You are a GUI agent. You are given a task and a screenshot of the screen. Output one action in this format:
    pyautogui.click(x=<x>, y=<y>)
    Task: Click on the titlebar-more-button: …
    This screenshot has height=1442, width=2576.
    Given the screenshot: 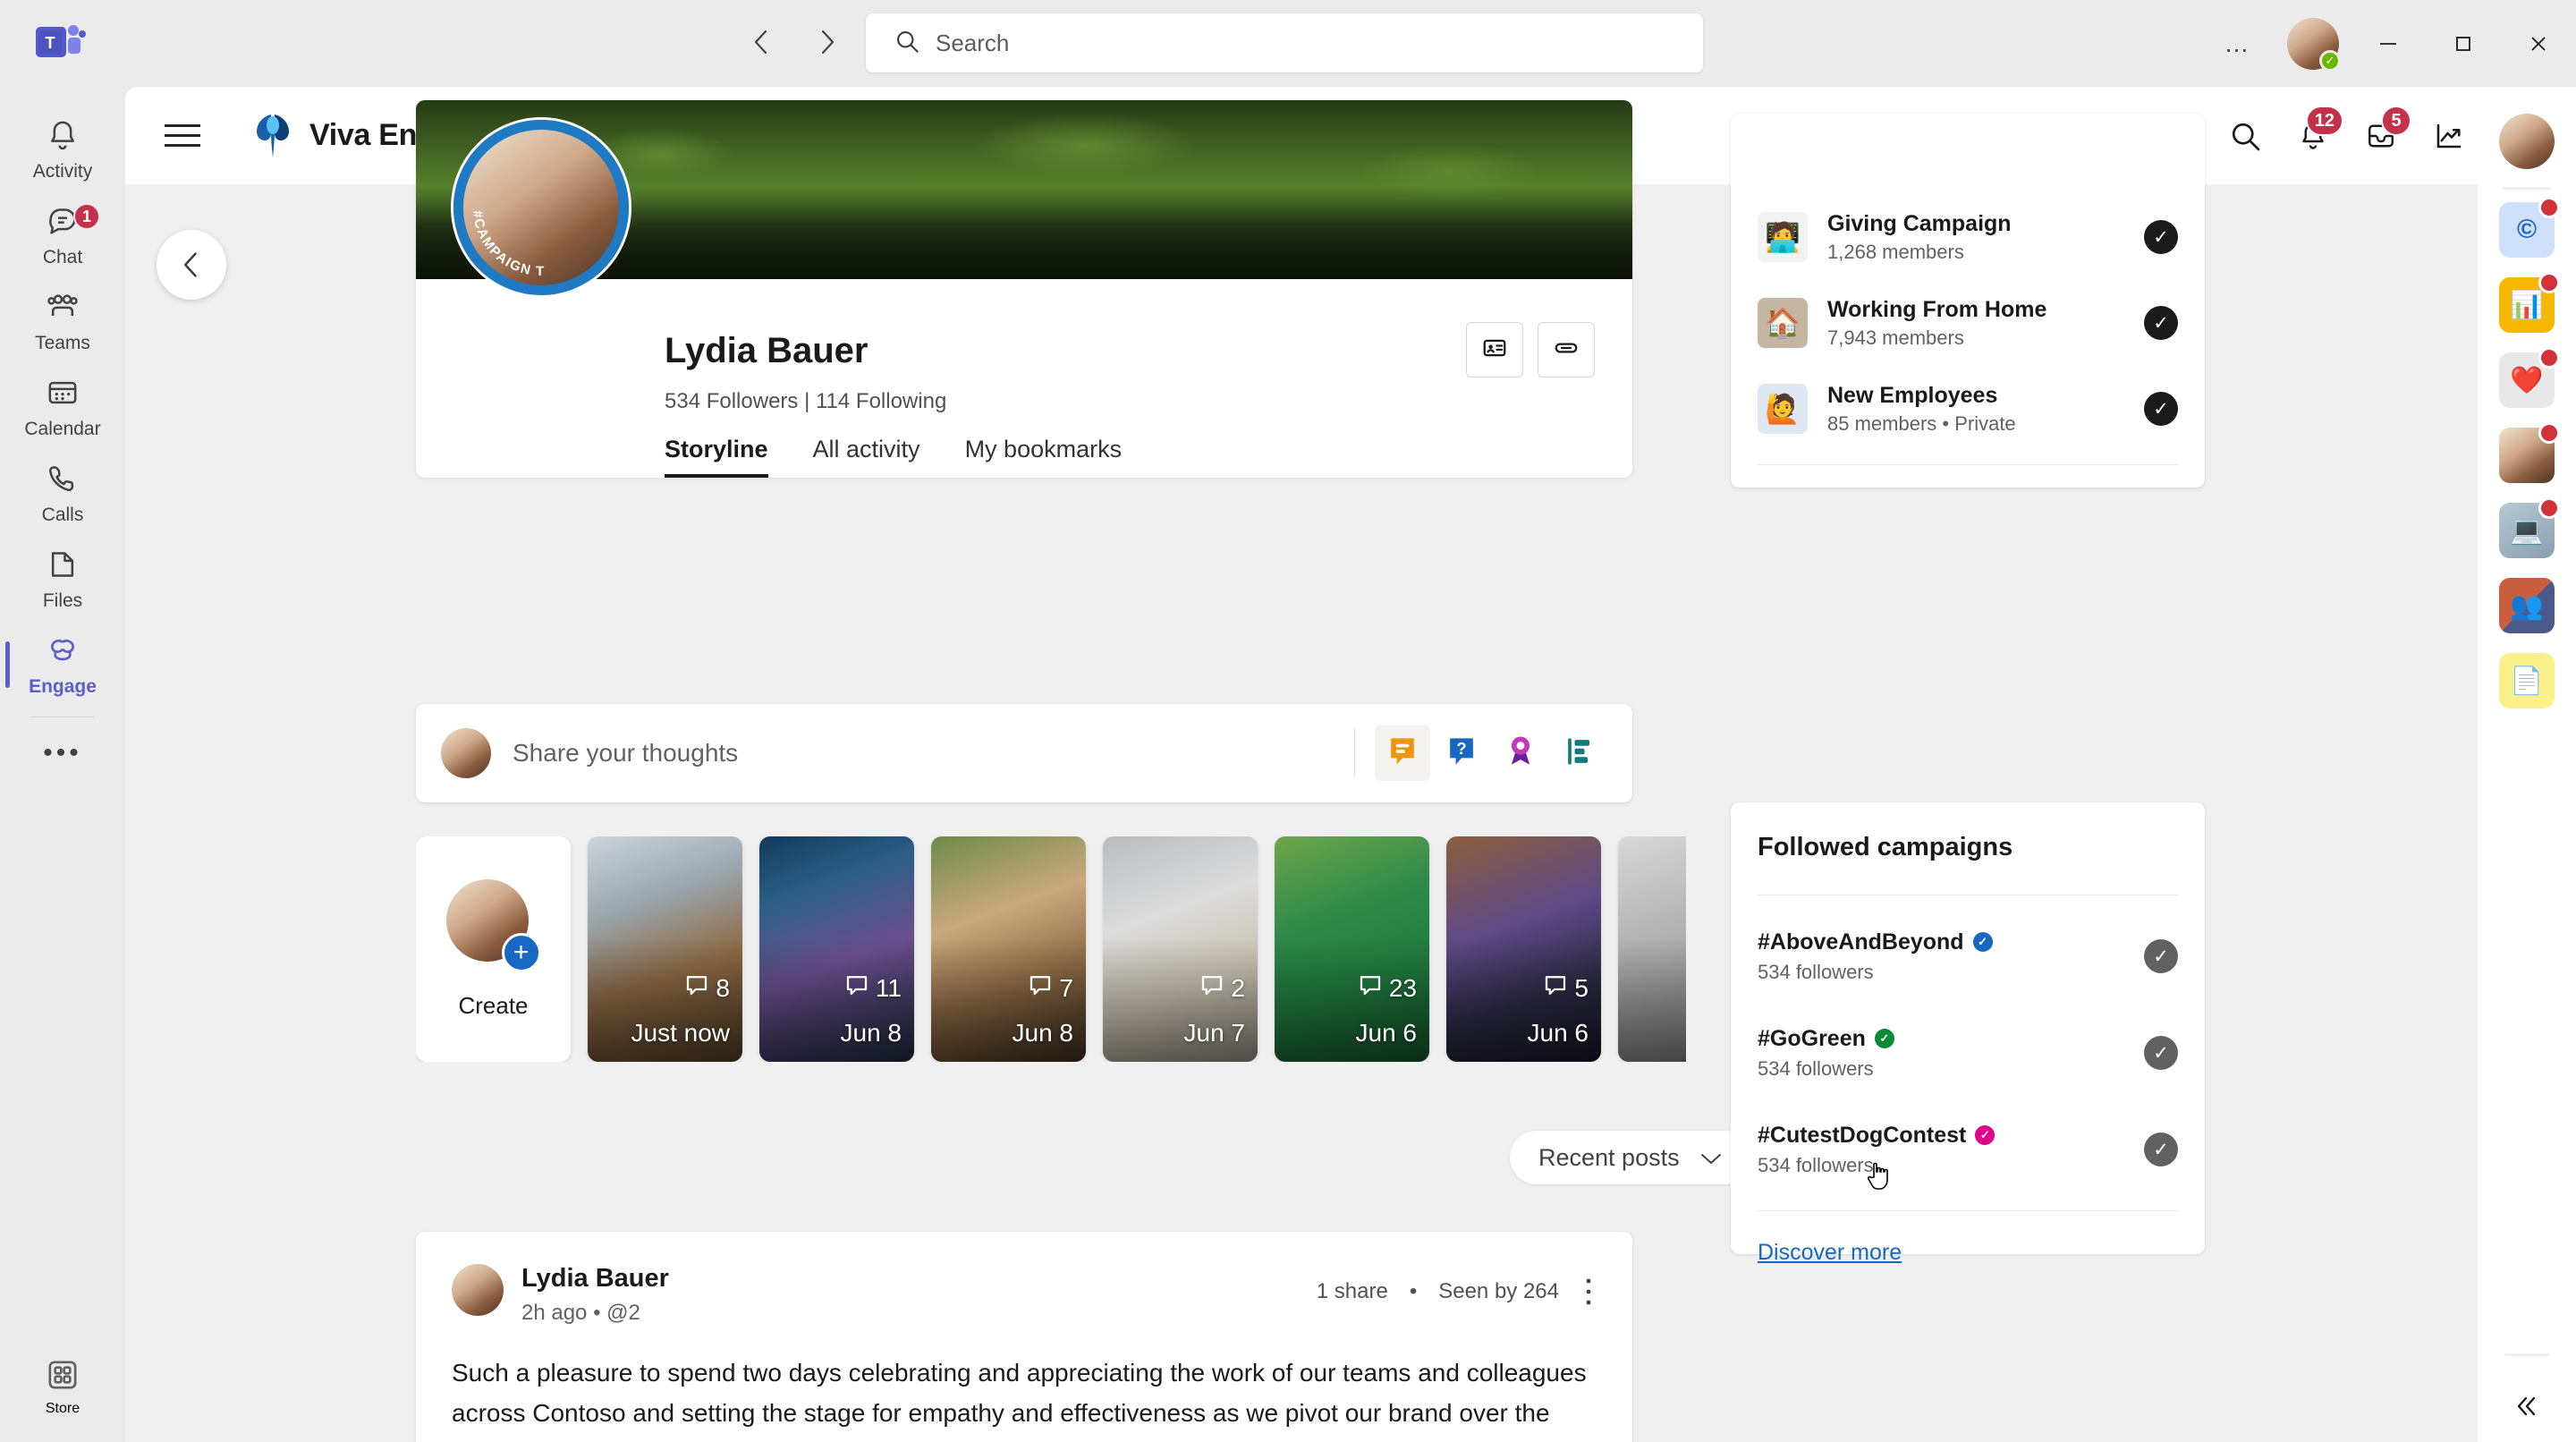 What is the action you would take?
    pyautogui.click(x=2237, y=43)
    